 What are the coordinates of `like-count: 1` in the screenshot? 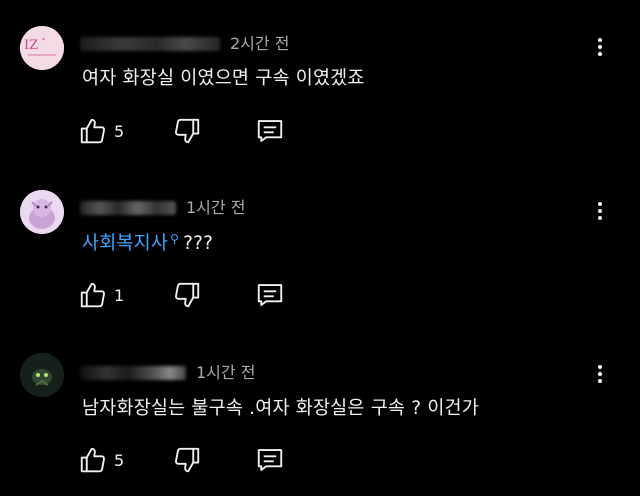 It's located at (119, 295).